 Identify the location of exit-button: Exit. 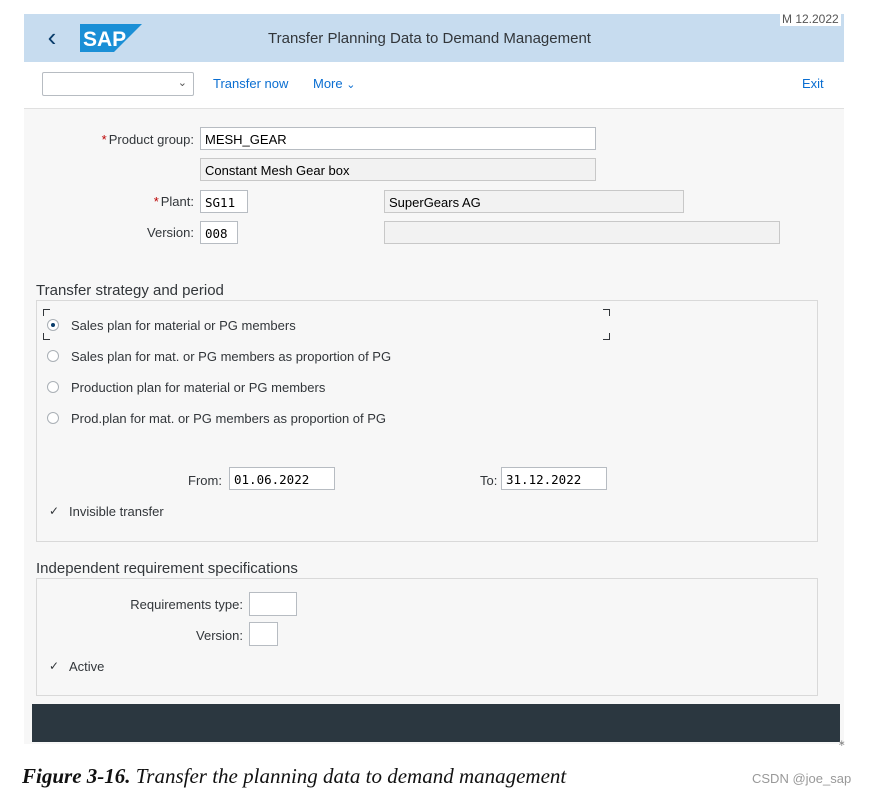
(813, 83).